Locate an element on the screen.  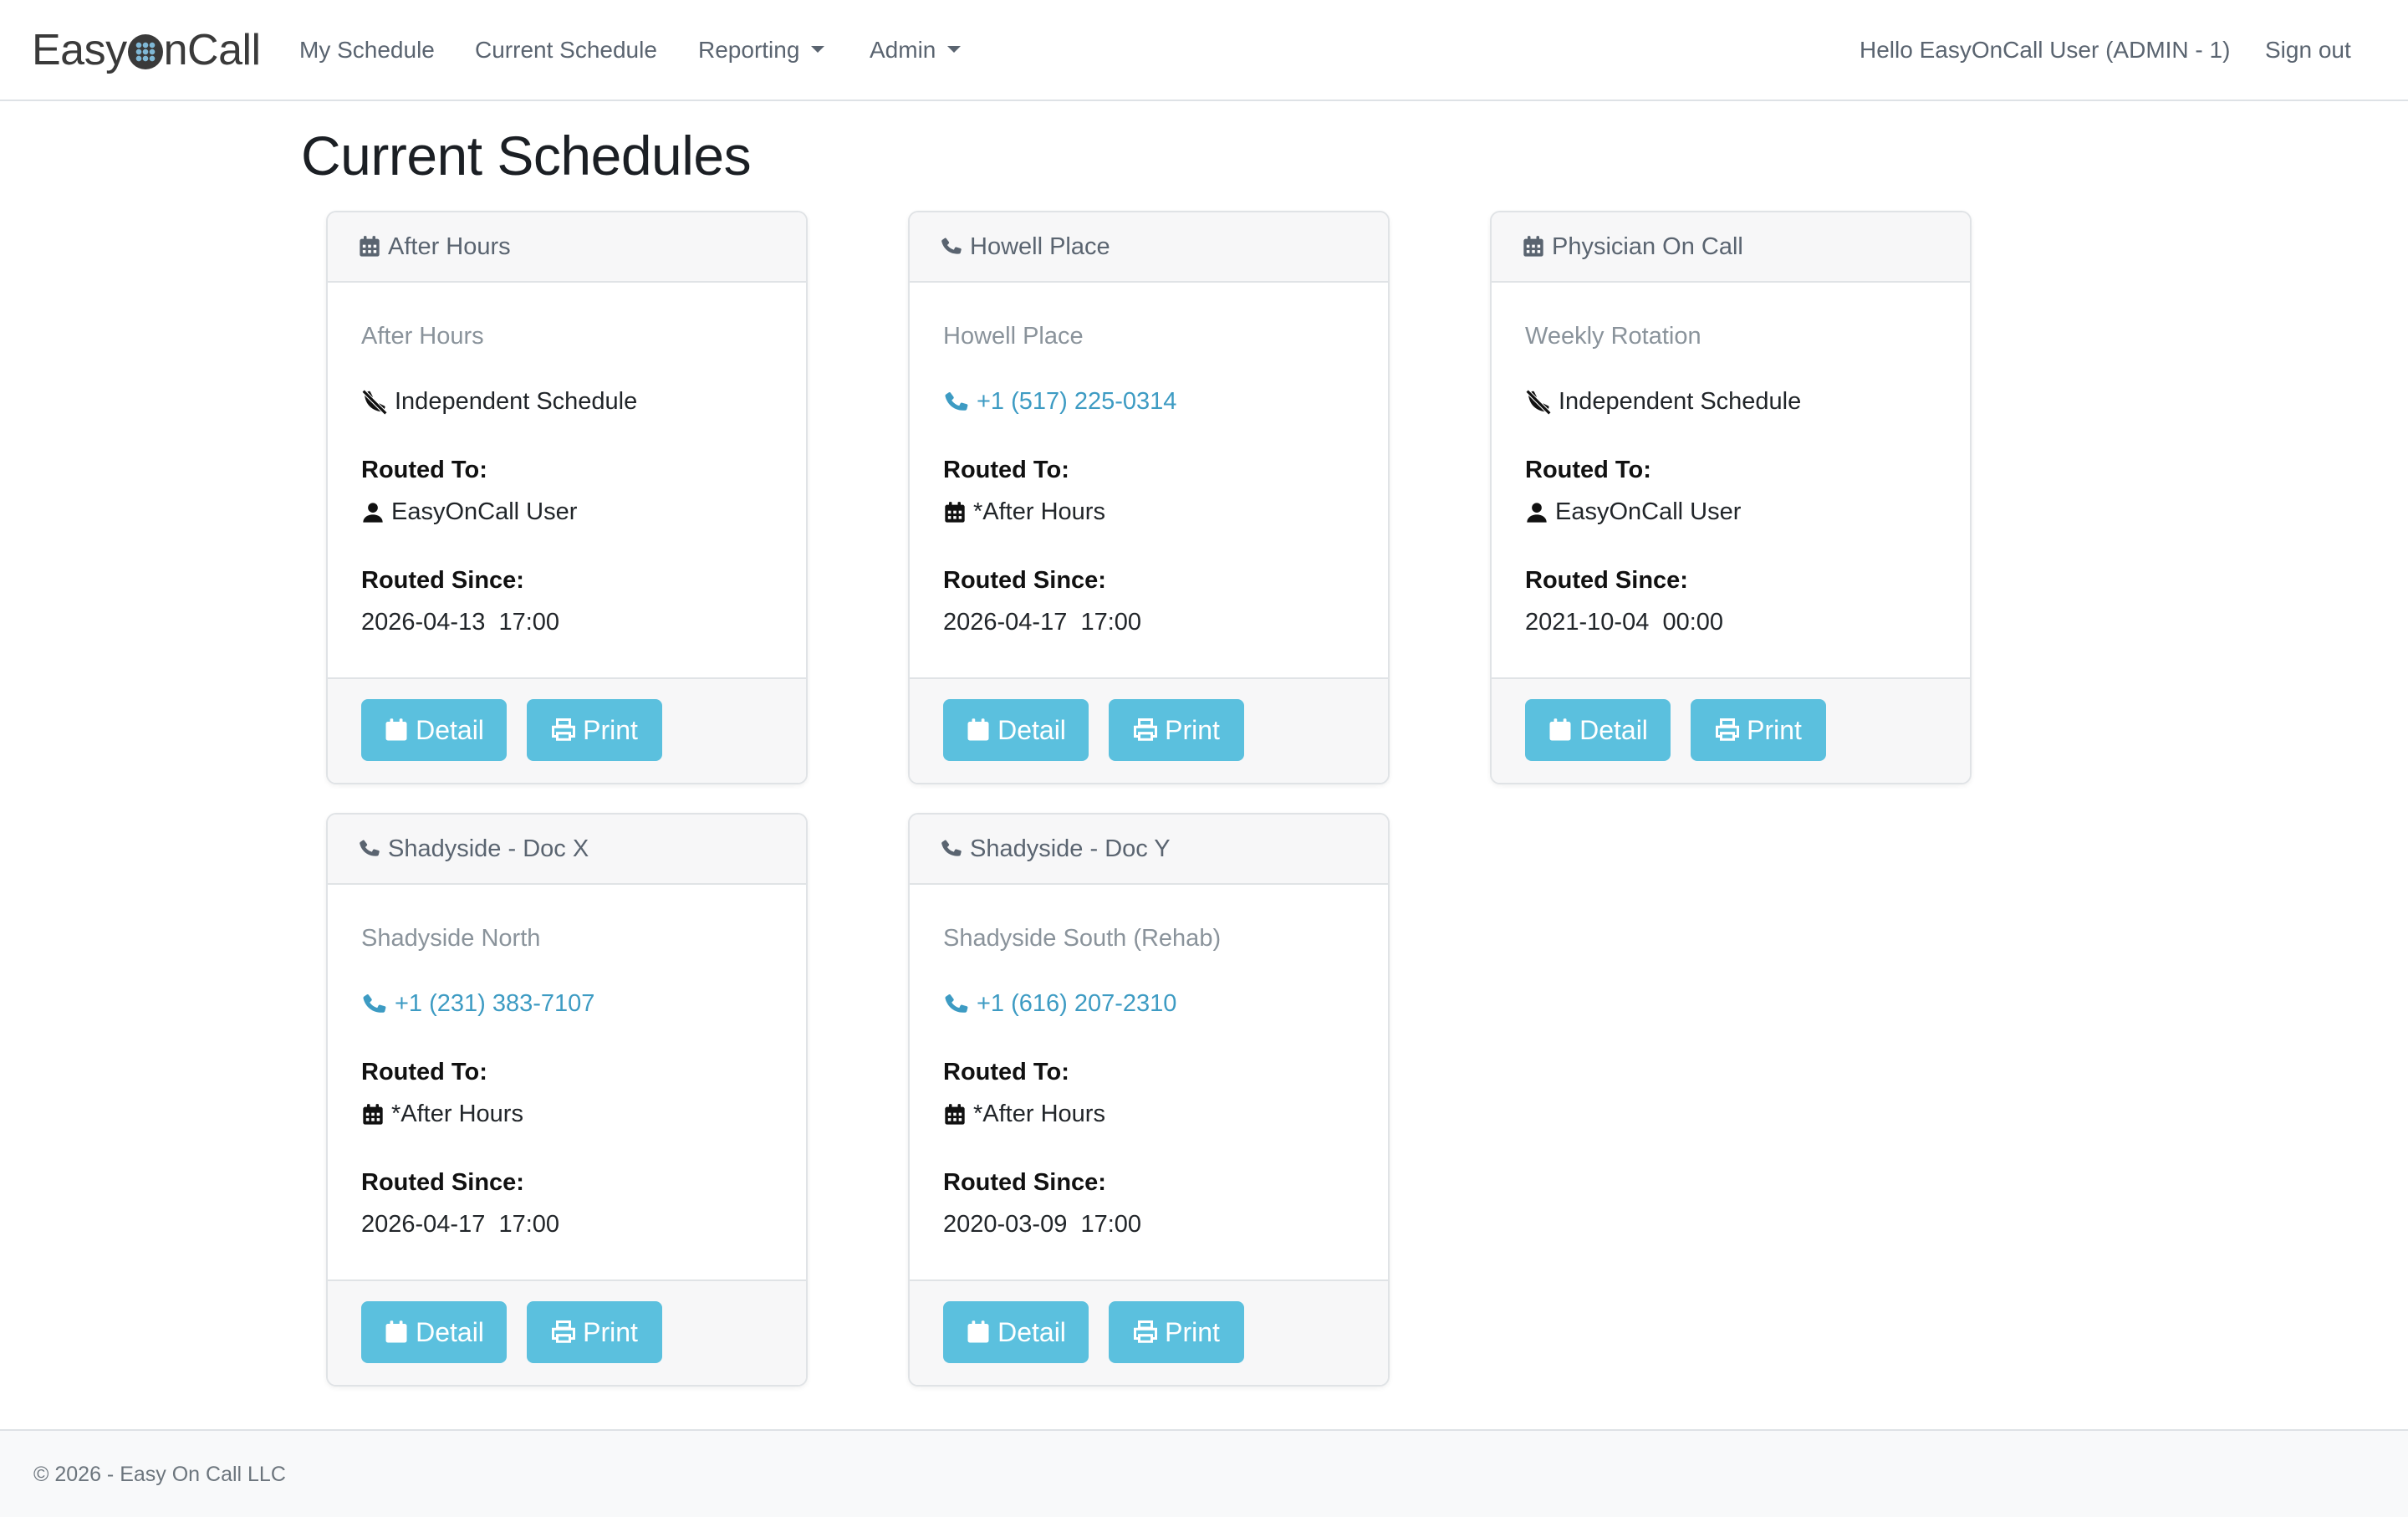
globe-icon is located at coordinates (145, 52).